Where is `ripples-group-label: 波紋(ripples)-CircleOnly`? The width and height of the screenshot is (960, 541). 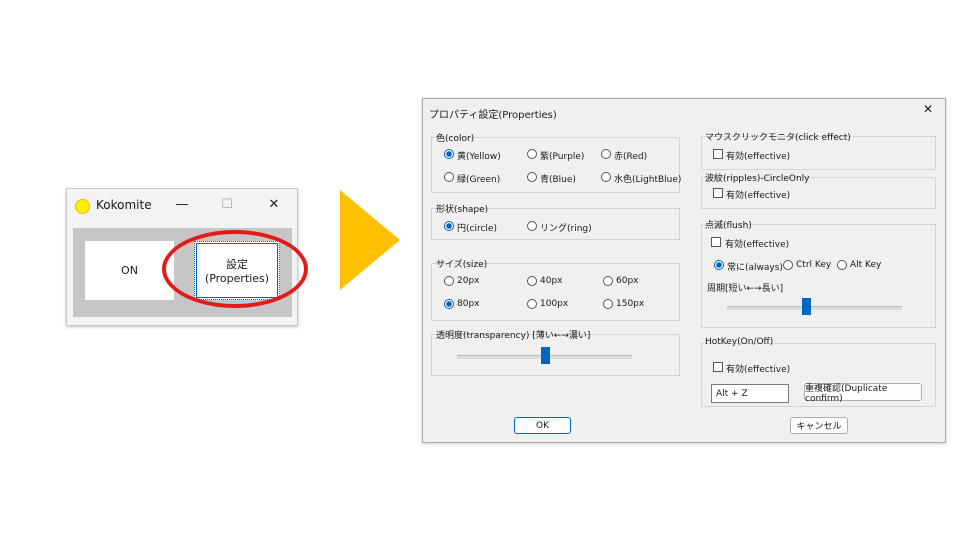
ripples-group-label: 波紋(ripples)-CircleOnly is located at coordinates (757, 179).